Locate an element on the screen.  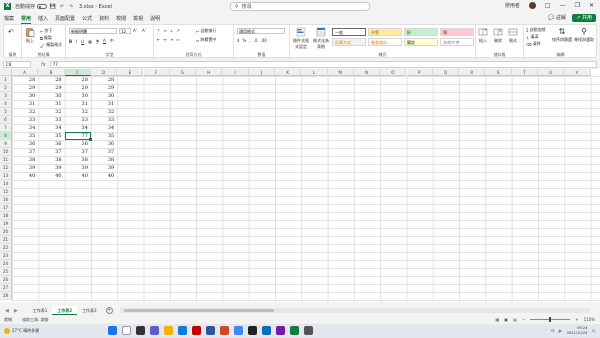
app-icon is located at coordinates (308, 330).